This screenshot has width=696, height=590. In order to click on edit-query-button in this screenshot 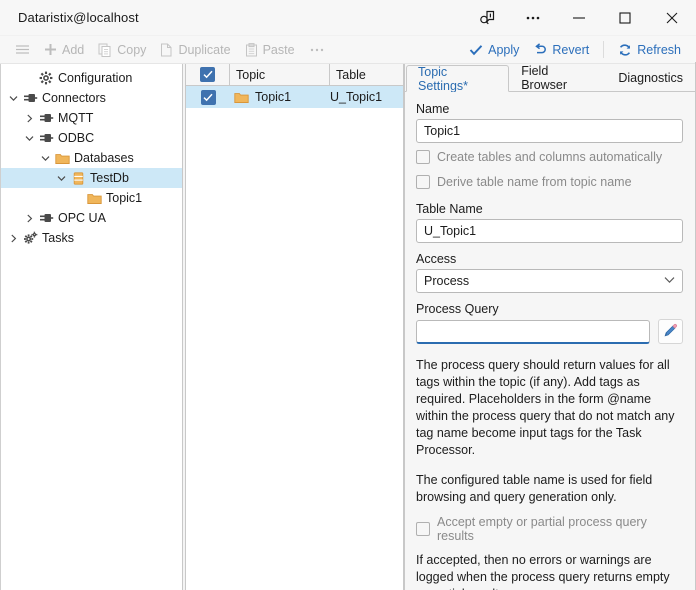, I will do `click(670, 331)`.